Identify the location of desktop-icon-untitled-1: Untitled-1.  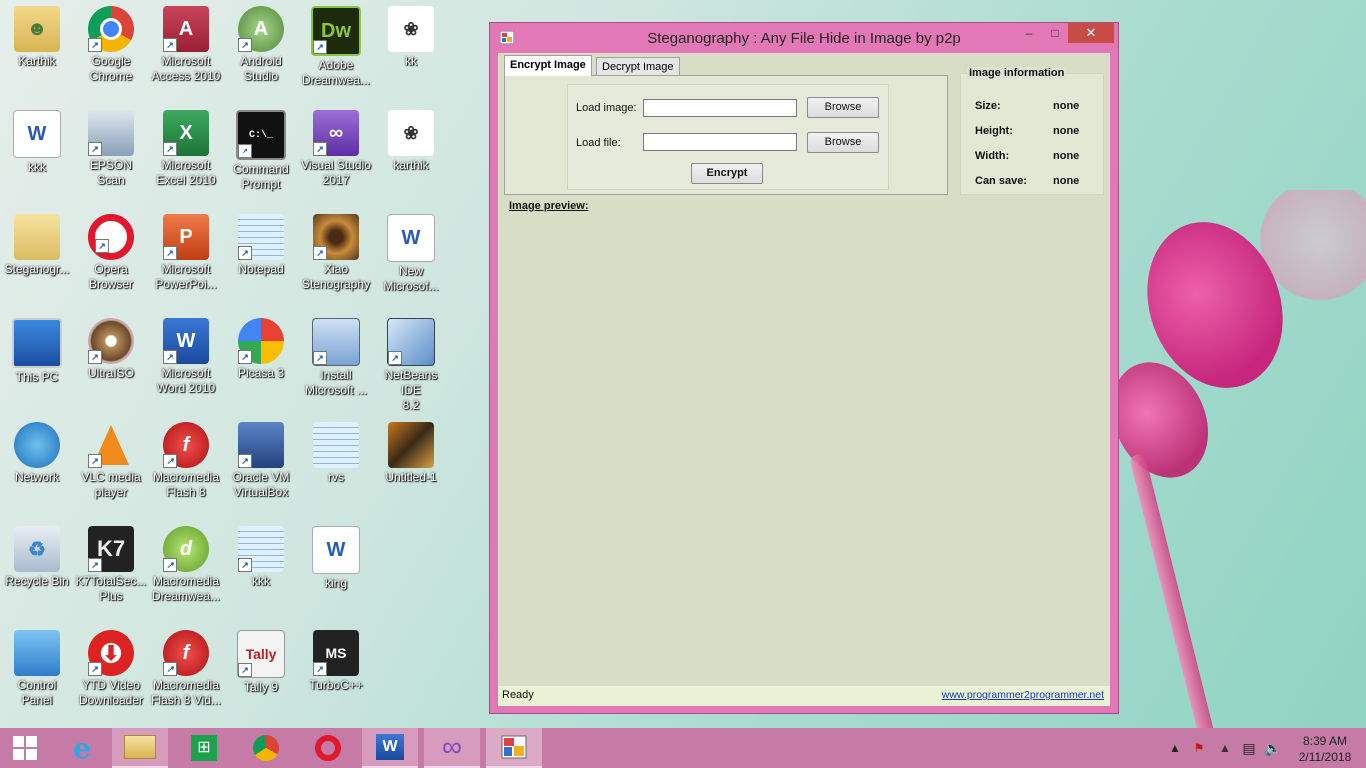
(411, 466).